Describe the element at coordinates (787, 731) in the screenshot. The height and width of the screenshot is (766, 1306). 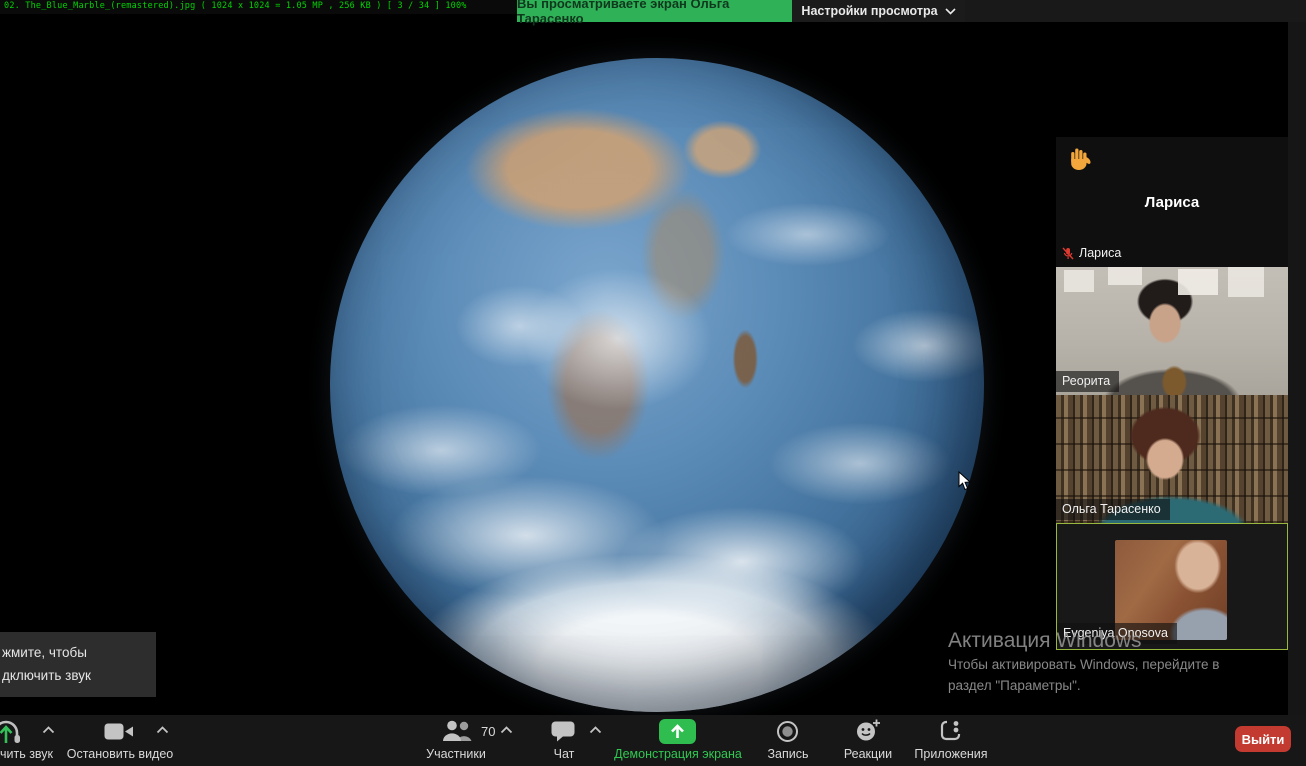
I see `record-icon` at that location.